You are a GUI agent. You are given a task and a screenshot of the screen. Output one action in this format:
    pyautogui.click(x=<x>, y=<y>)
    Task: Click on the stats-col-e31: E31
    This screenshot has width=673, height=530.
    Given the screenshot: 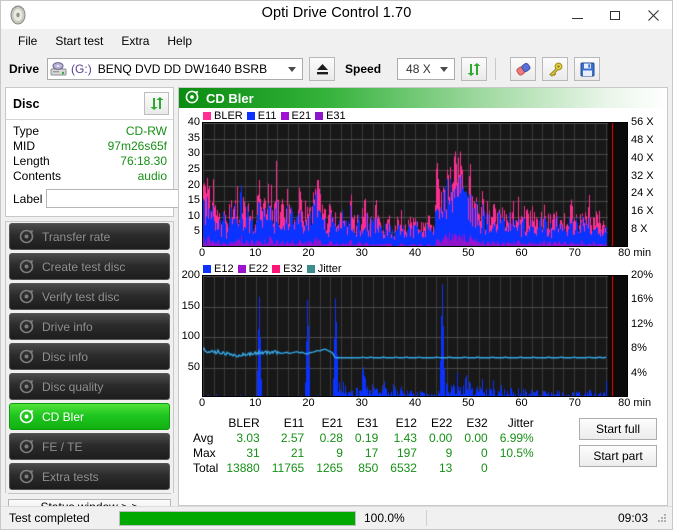 What is the action you would take?
    pyautogui.click(x=367, y=423)
    